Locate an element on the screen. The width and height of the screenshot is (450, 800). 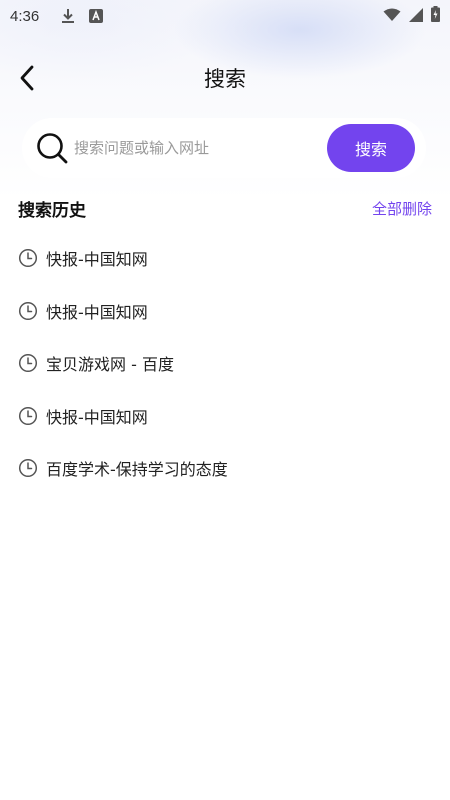
status-bar: 4:36 is located at coordinates (225, 16).